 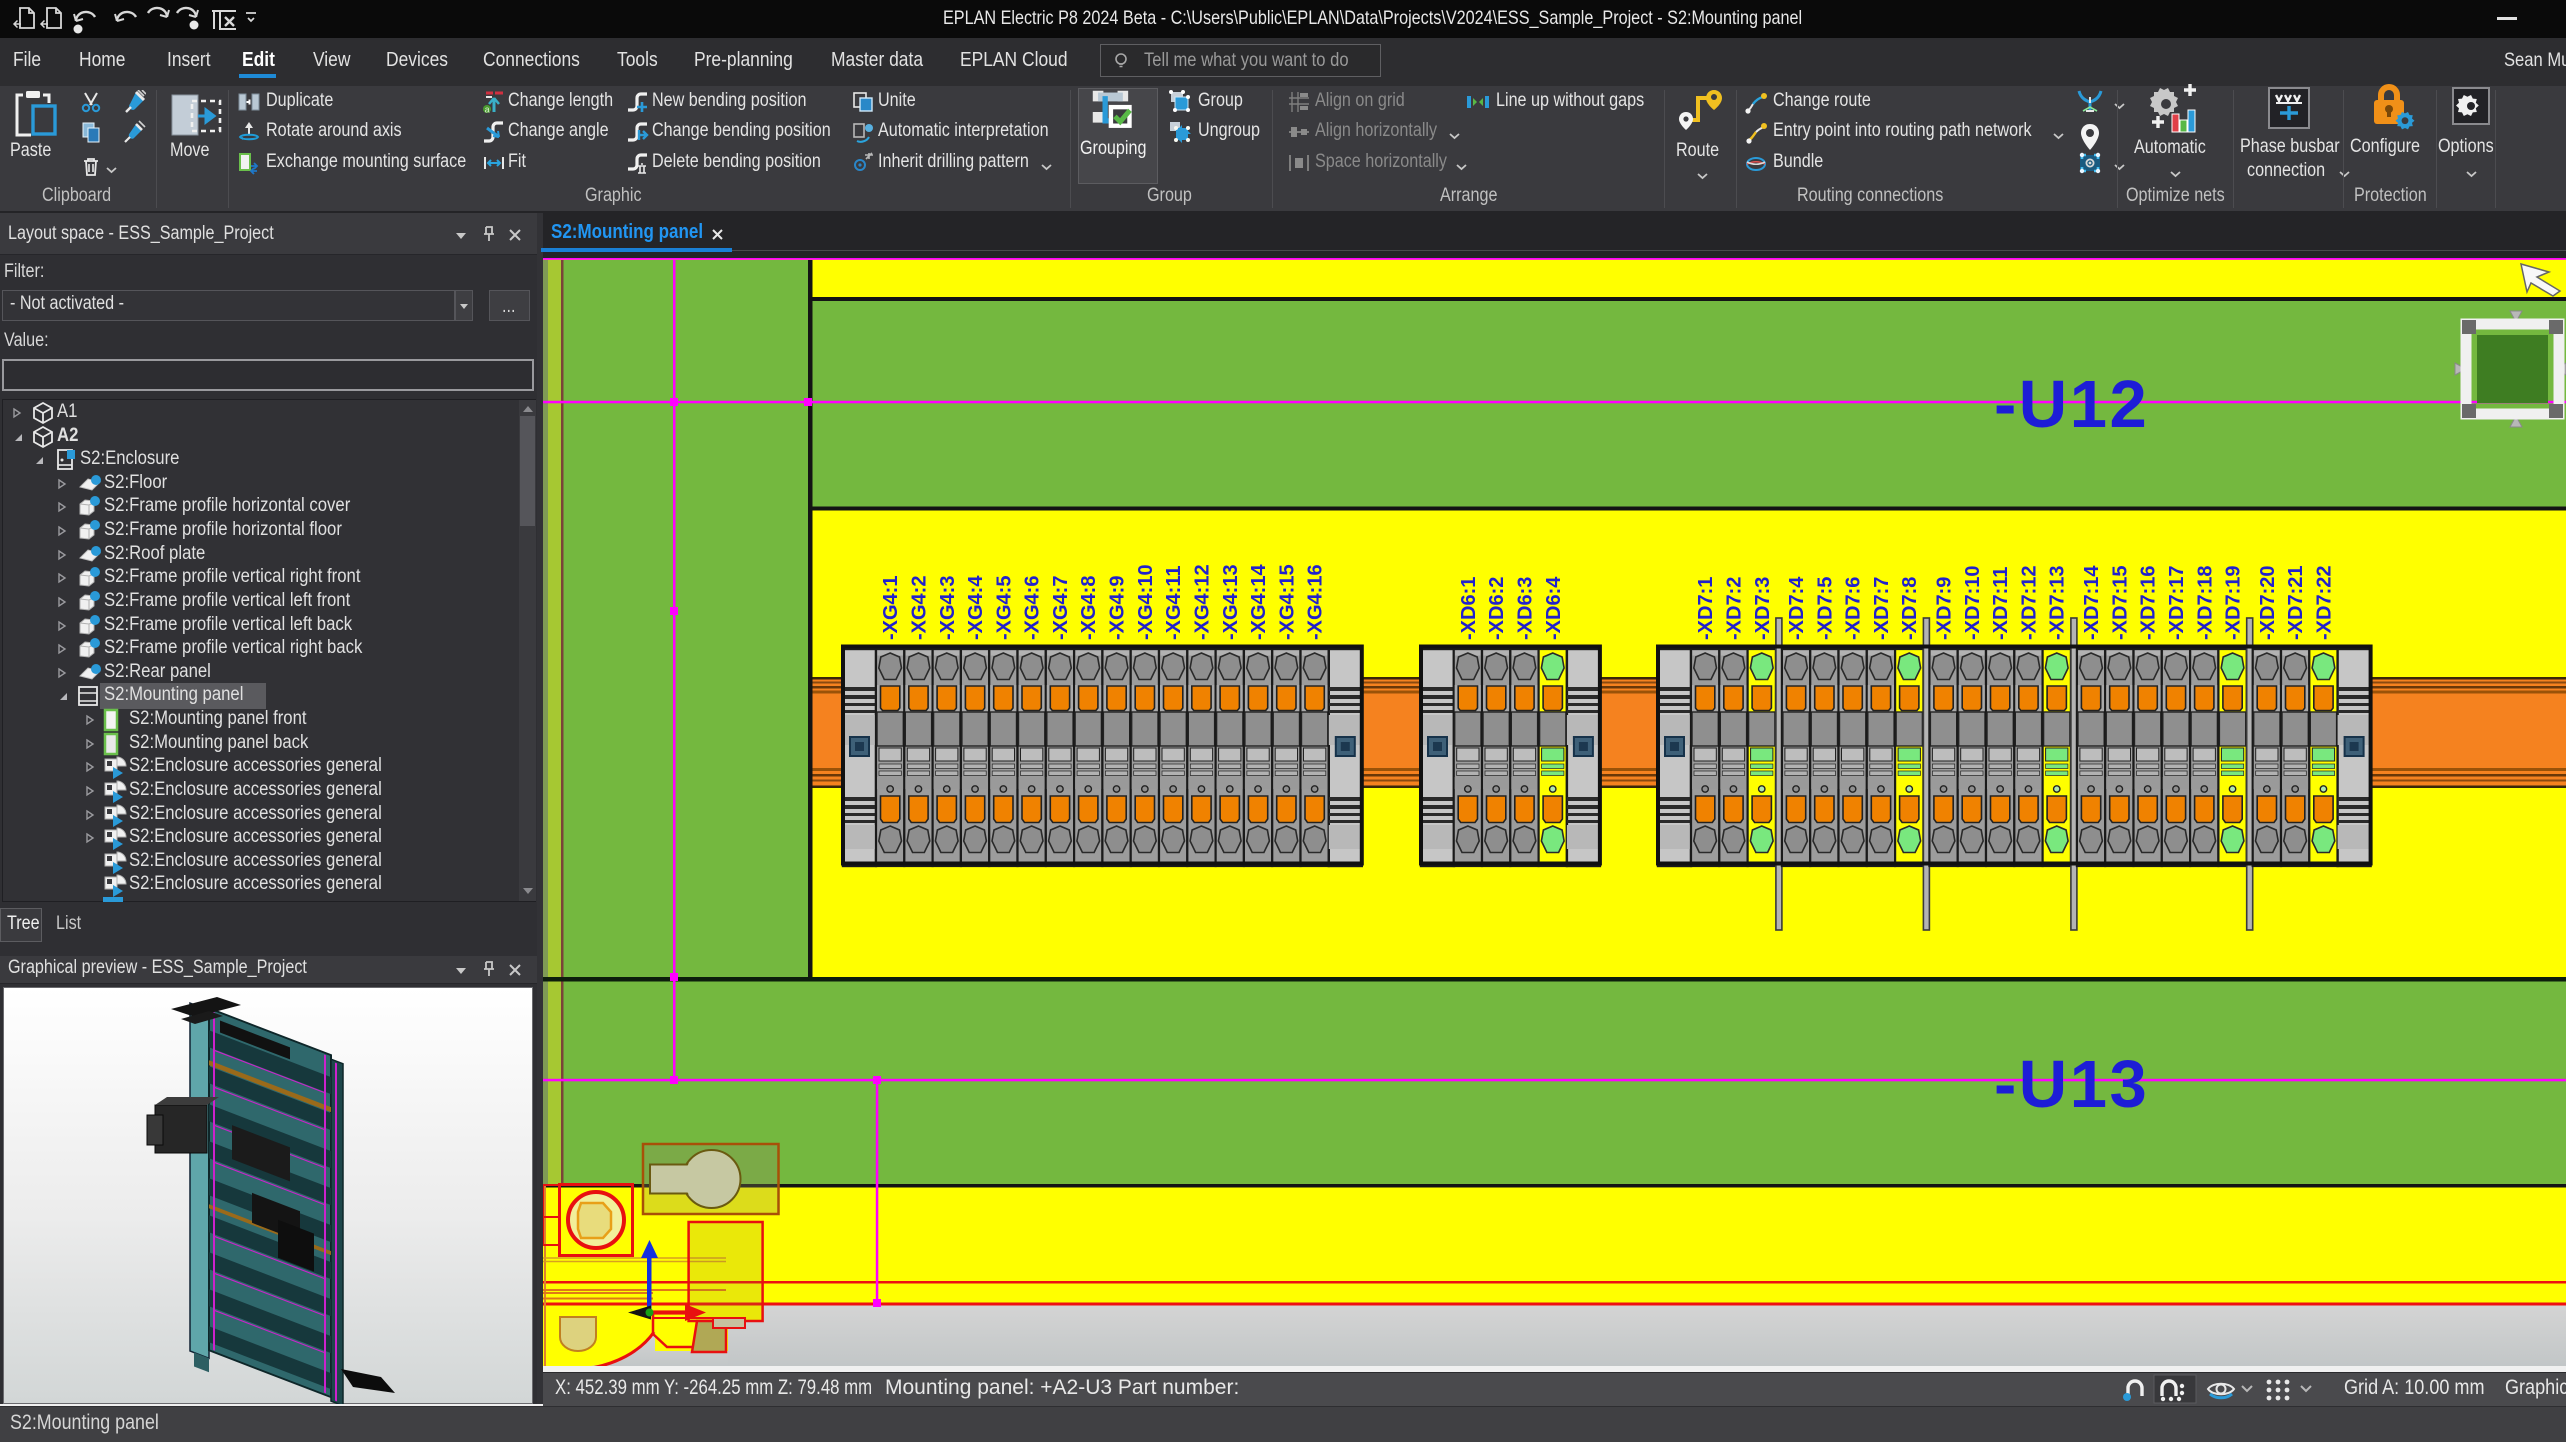 I want to click on svg-text: -XD7:13, so click(x=2058, y=603).